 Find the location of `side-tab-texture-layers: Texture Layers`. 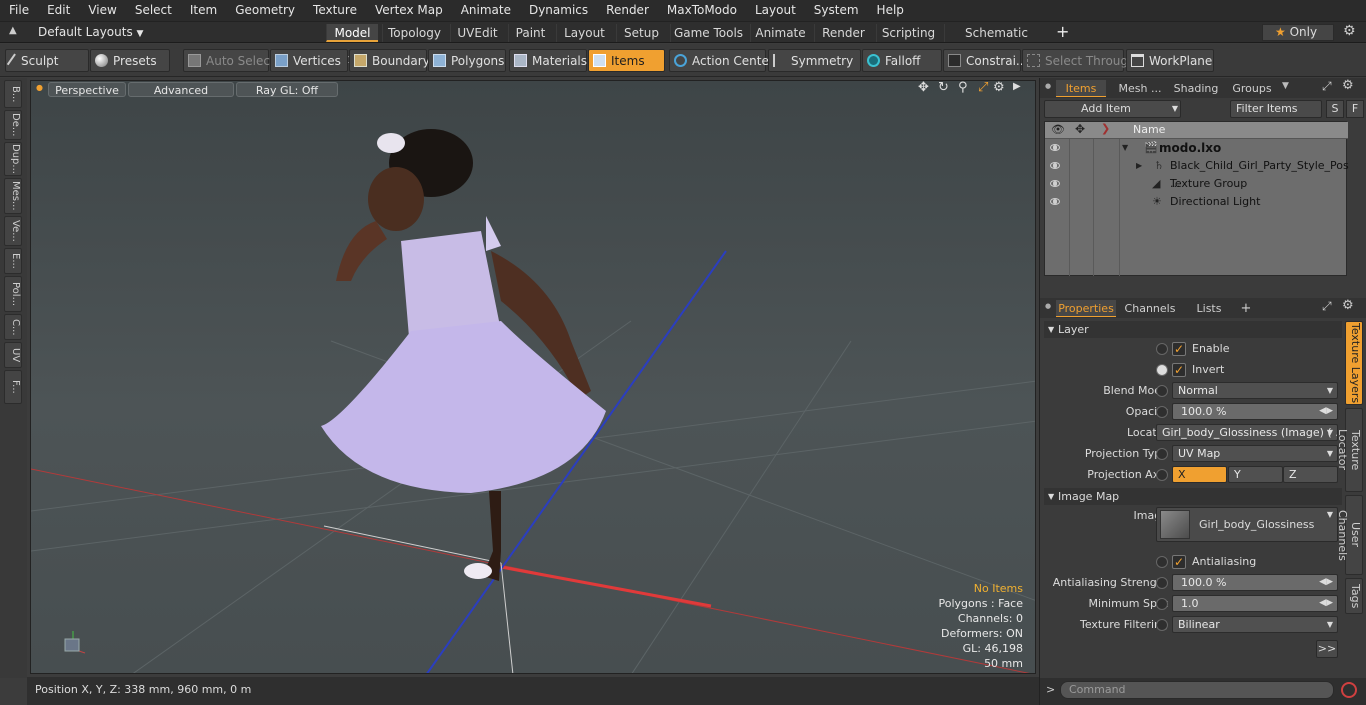

side-tab-texture-layers: Texture Layers is located at coordinates (1354, 363).